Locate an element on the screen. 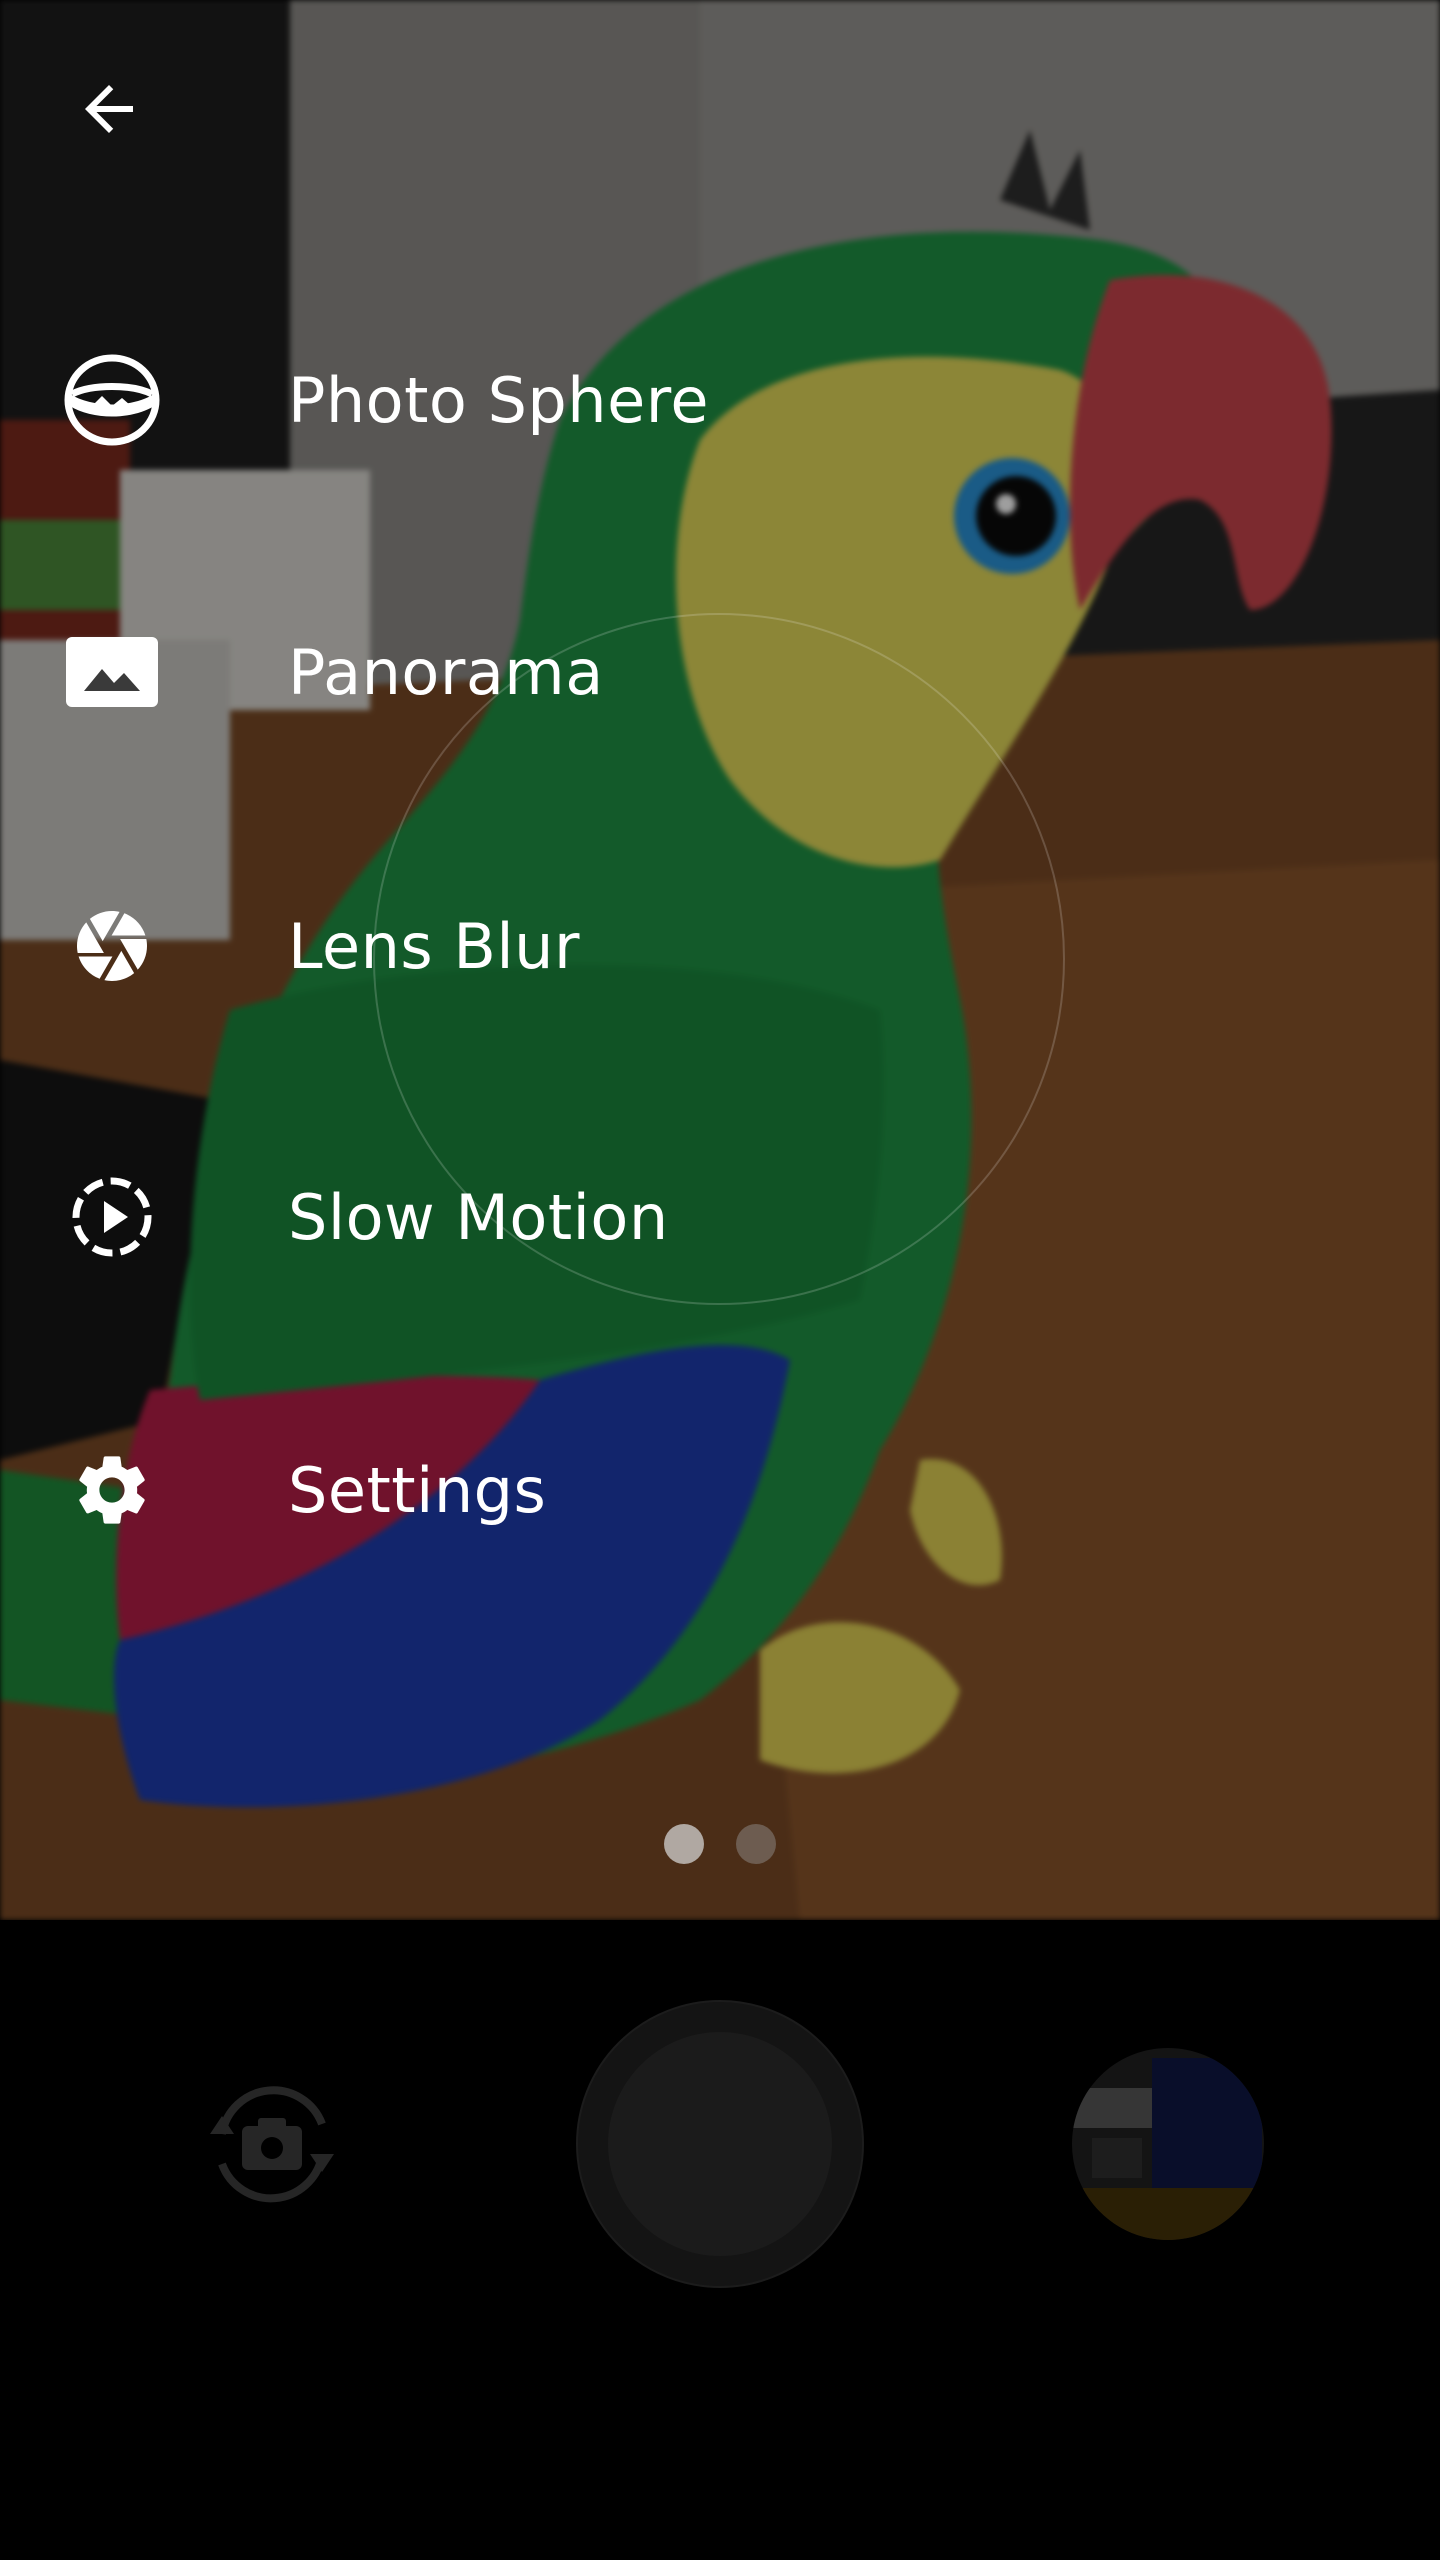 The image size is (1440, 2560). mode-label: Lens Blur is located at coordinates (434, 946).